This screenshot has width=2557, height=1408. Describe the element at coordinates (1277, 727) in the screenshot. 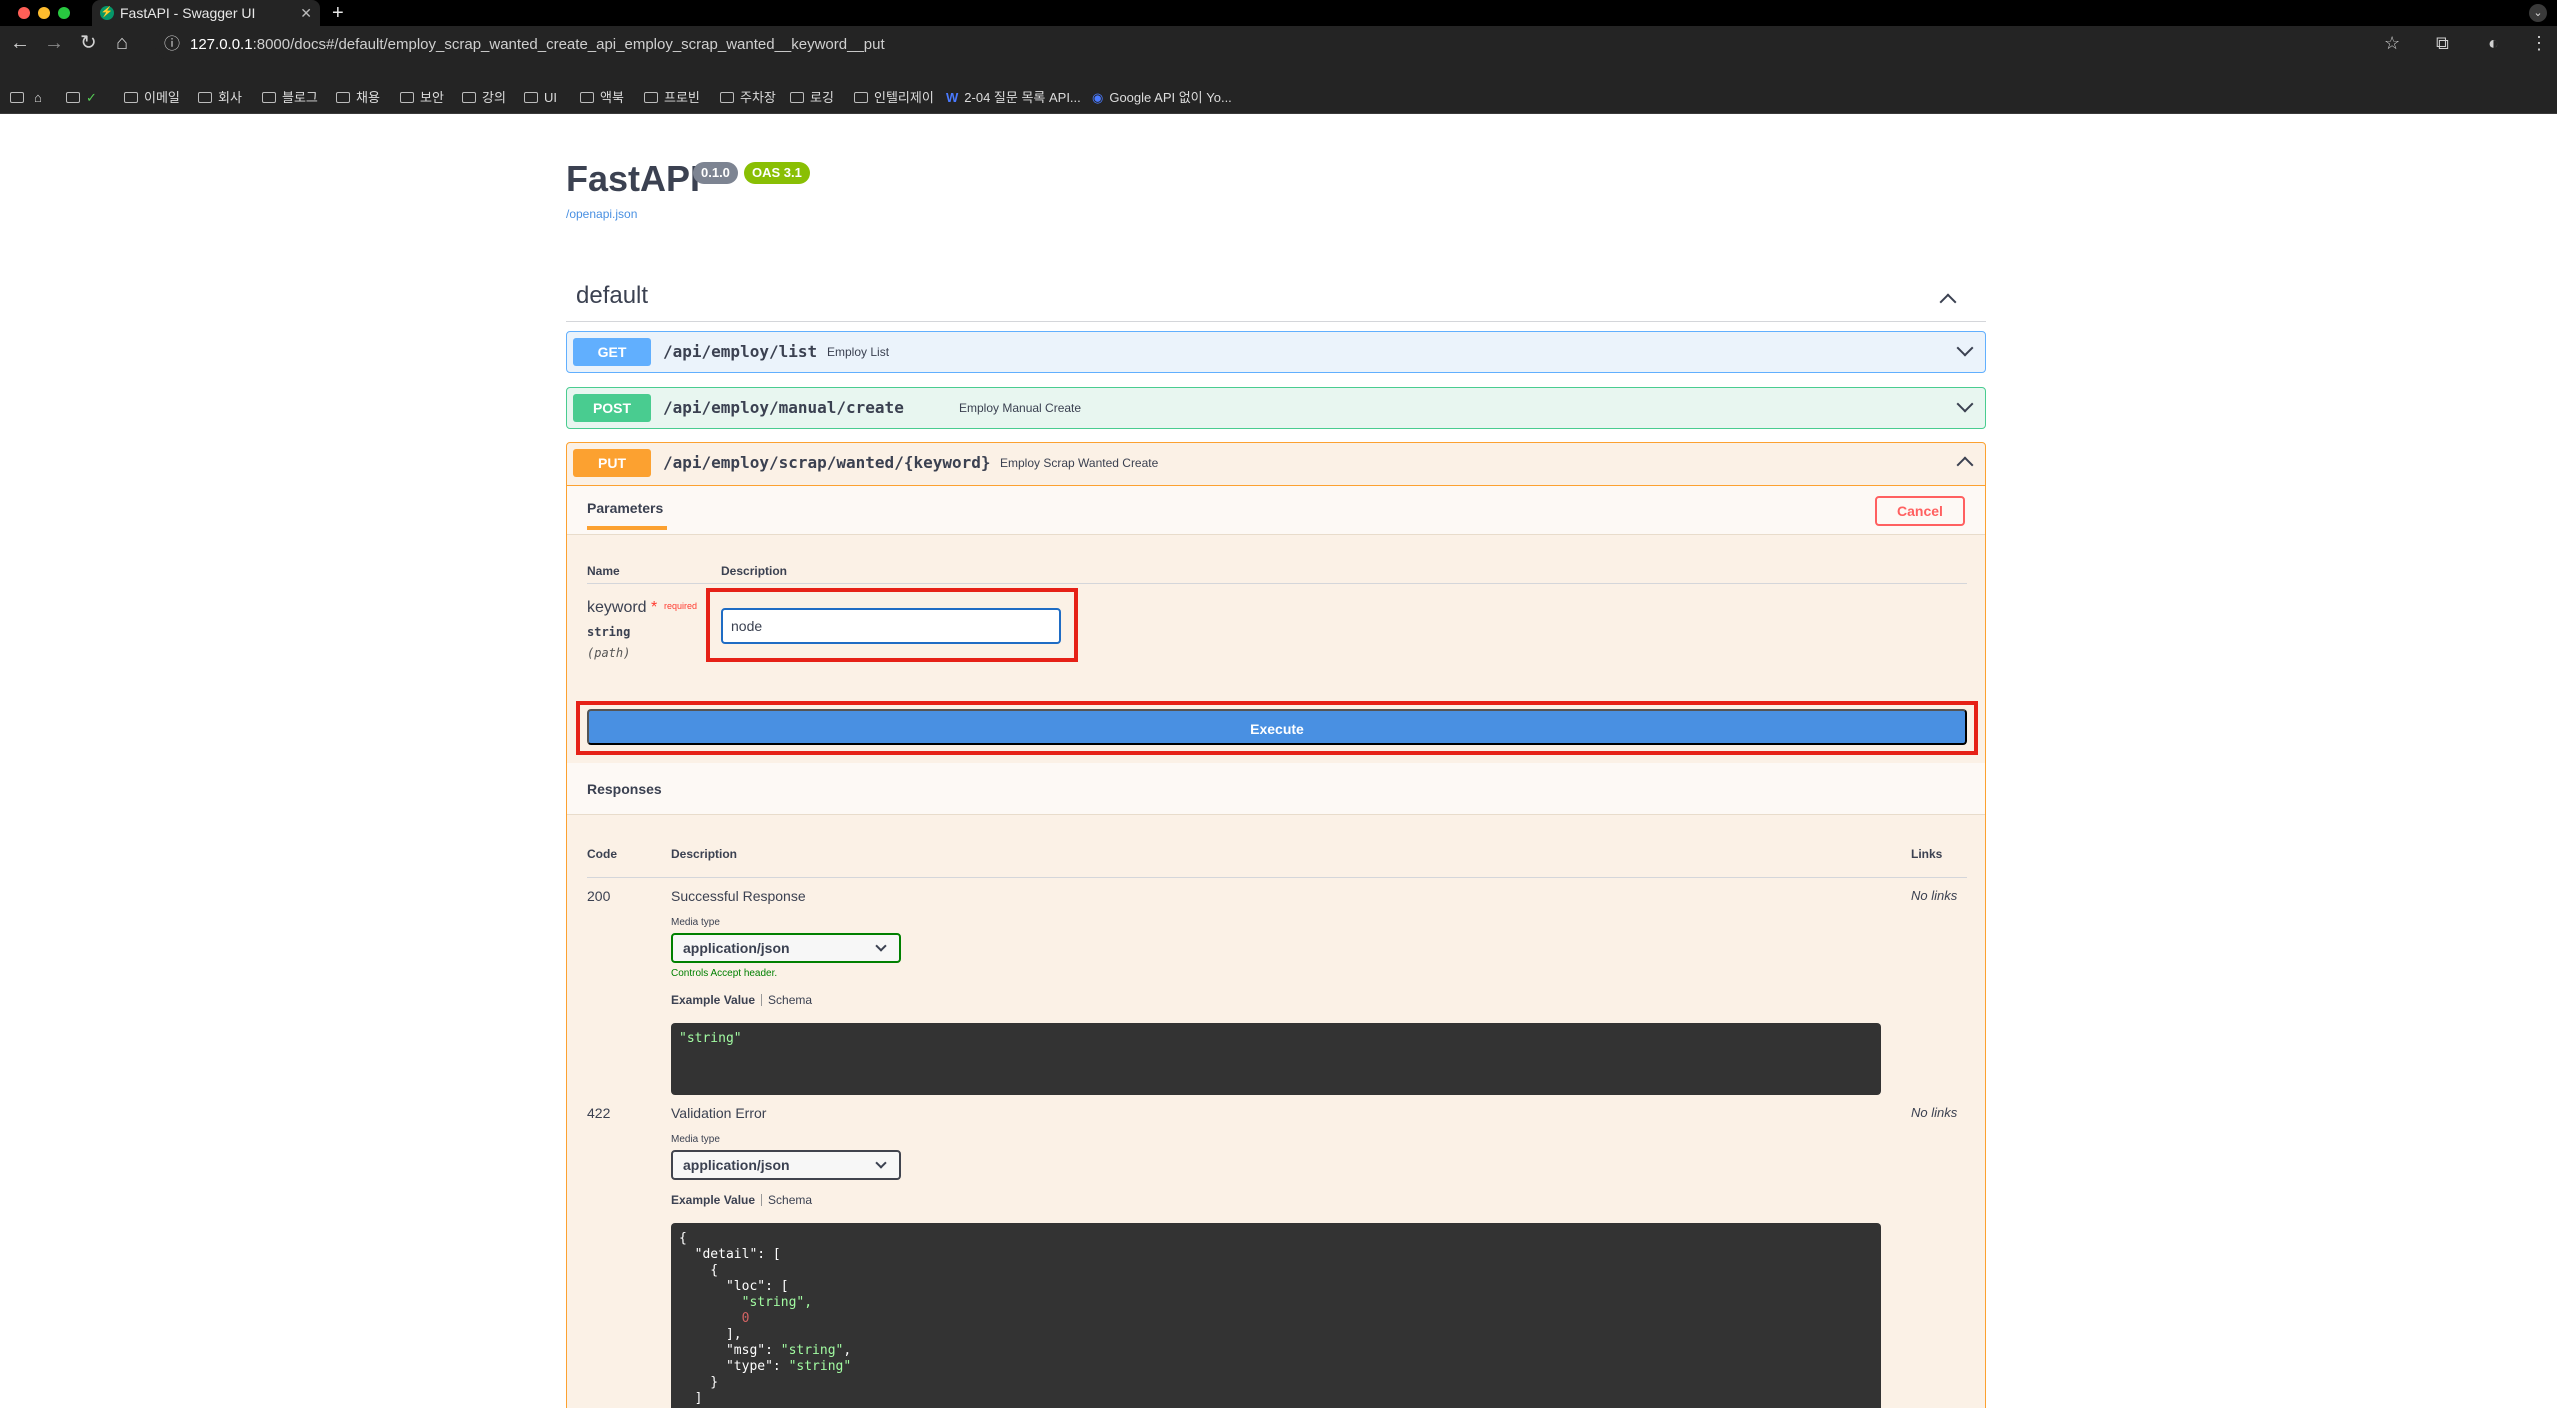

I see `execute-button: Execute` at that location.